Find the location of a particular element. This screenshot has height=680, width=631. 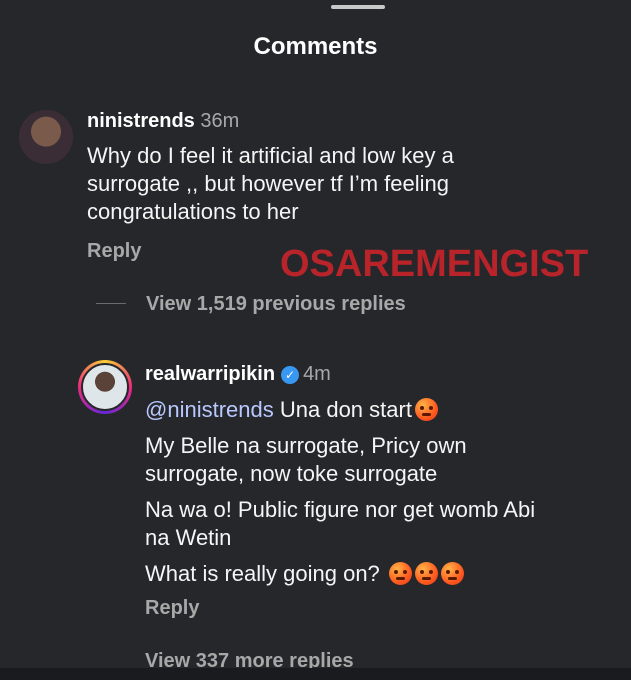

comment-line: My Belle na surrogate, Pricy own is located at coordinates (306, 445).